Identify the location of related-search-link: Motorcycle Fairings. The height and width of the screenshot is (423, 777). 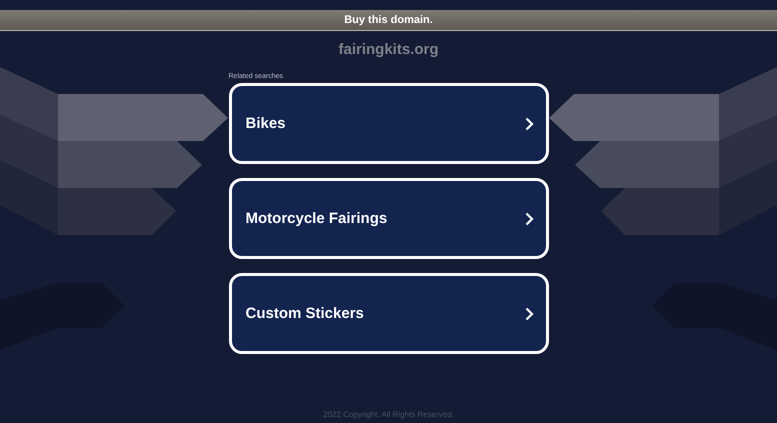
(388, 218).